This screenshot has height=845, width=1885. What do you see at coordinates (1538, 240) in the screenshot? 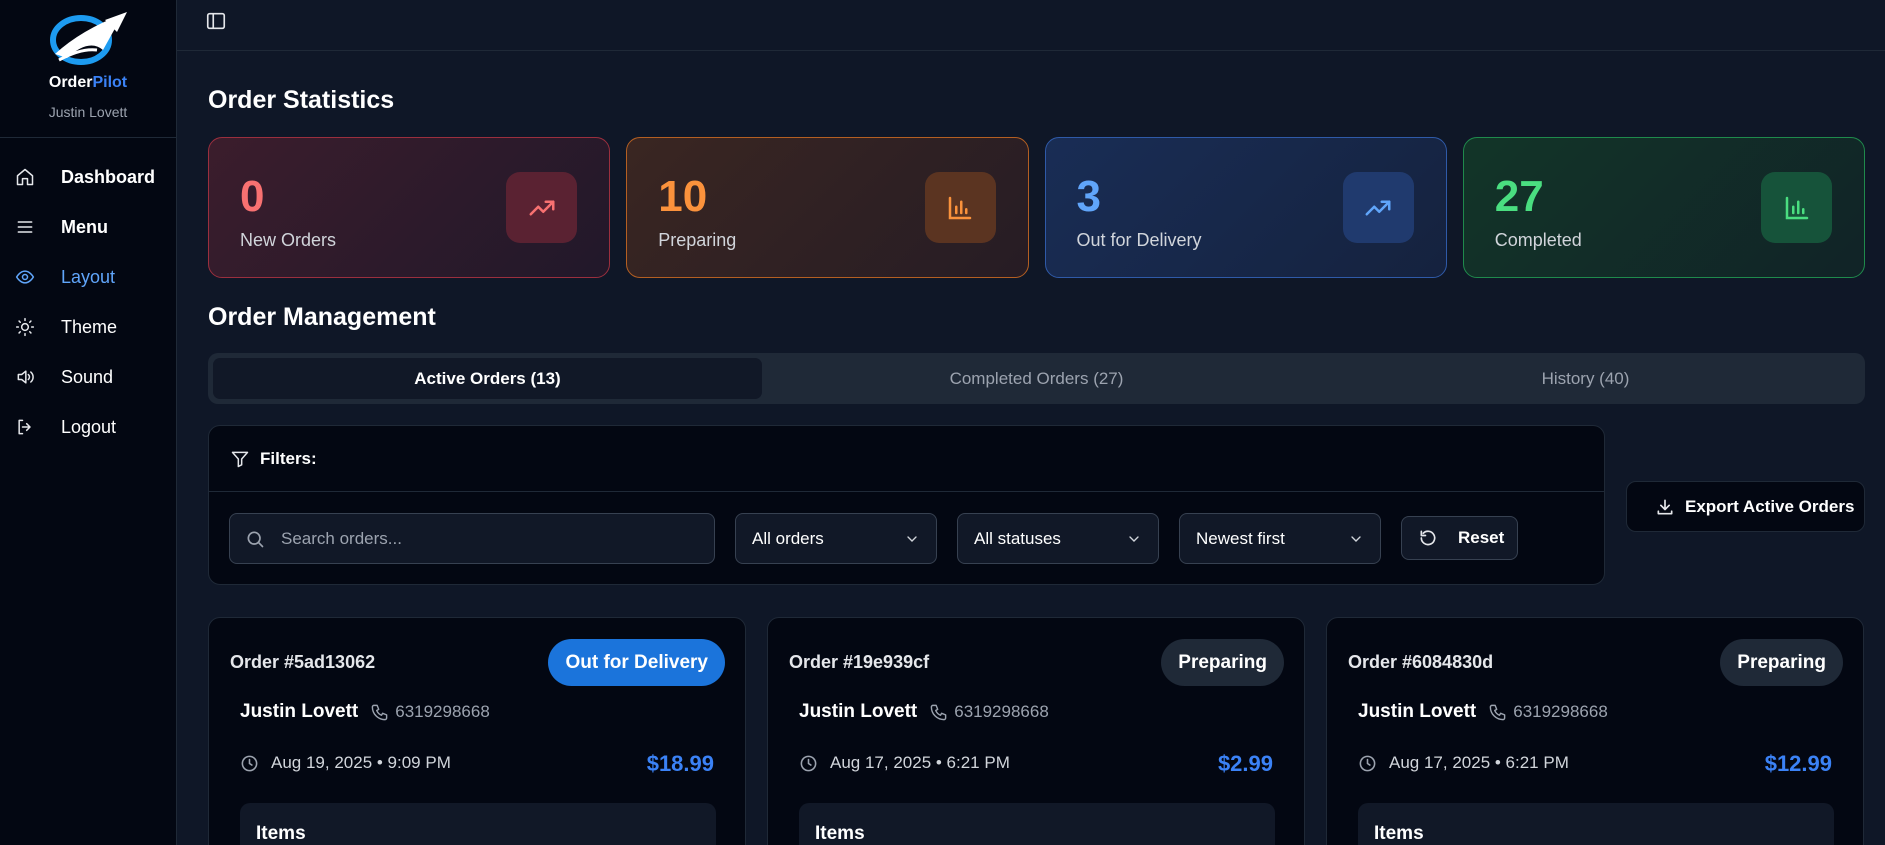
I see `stat-label: Completed` at bounding box center [1538, 240].